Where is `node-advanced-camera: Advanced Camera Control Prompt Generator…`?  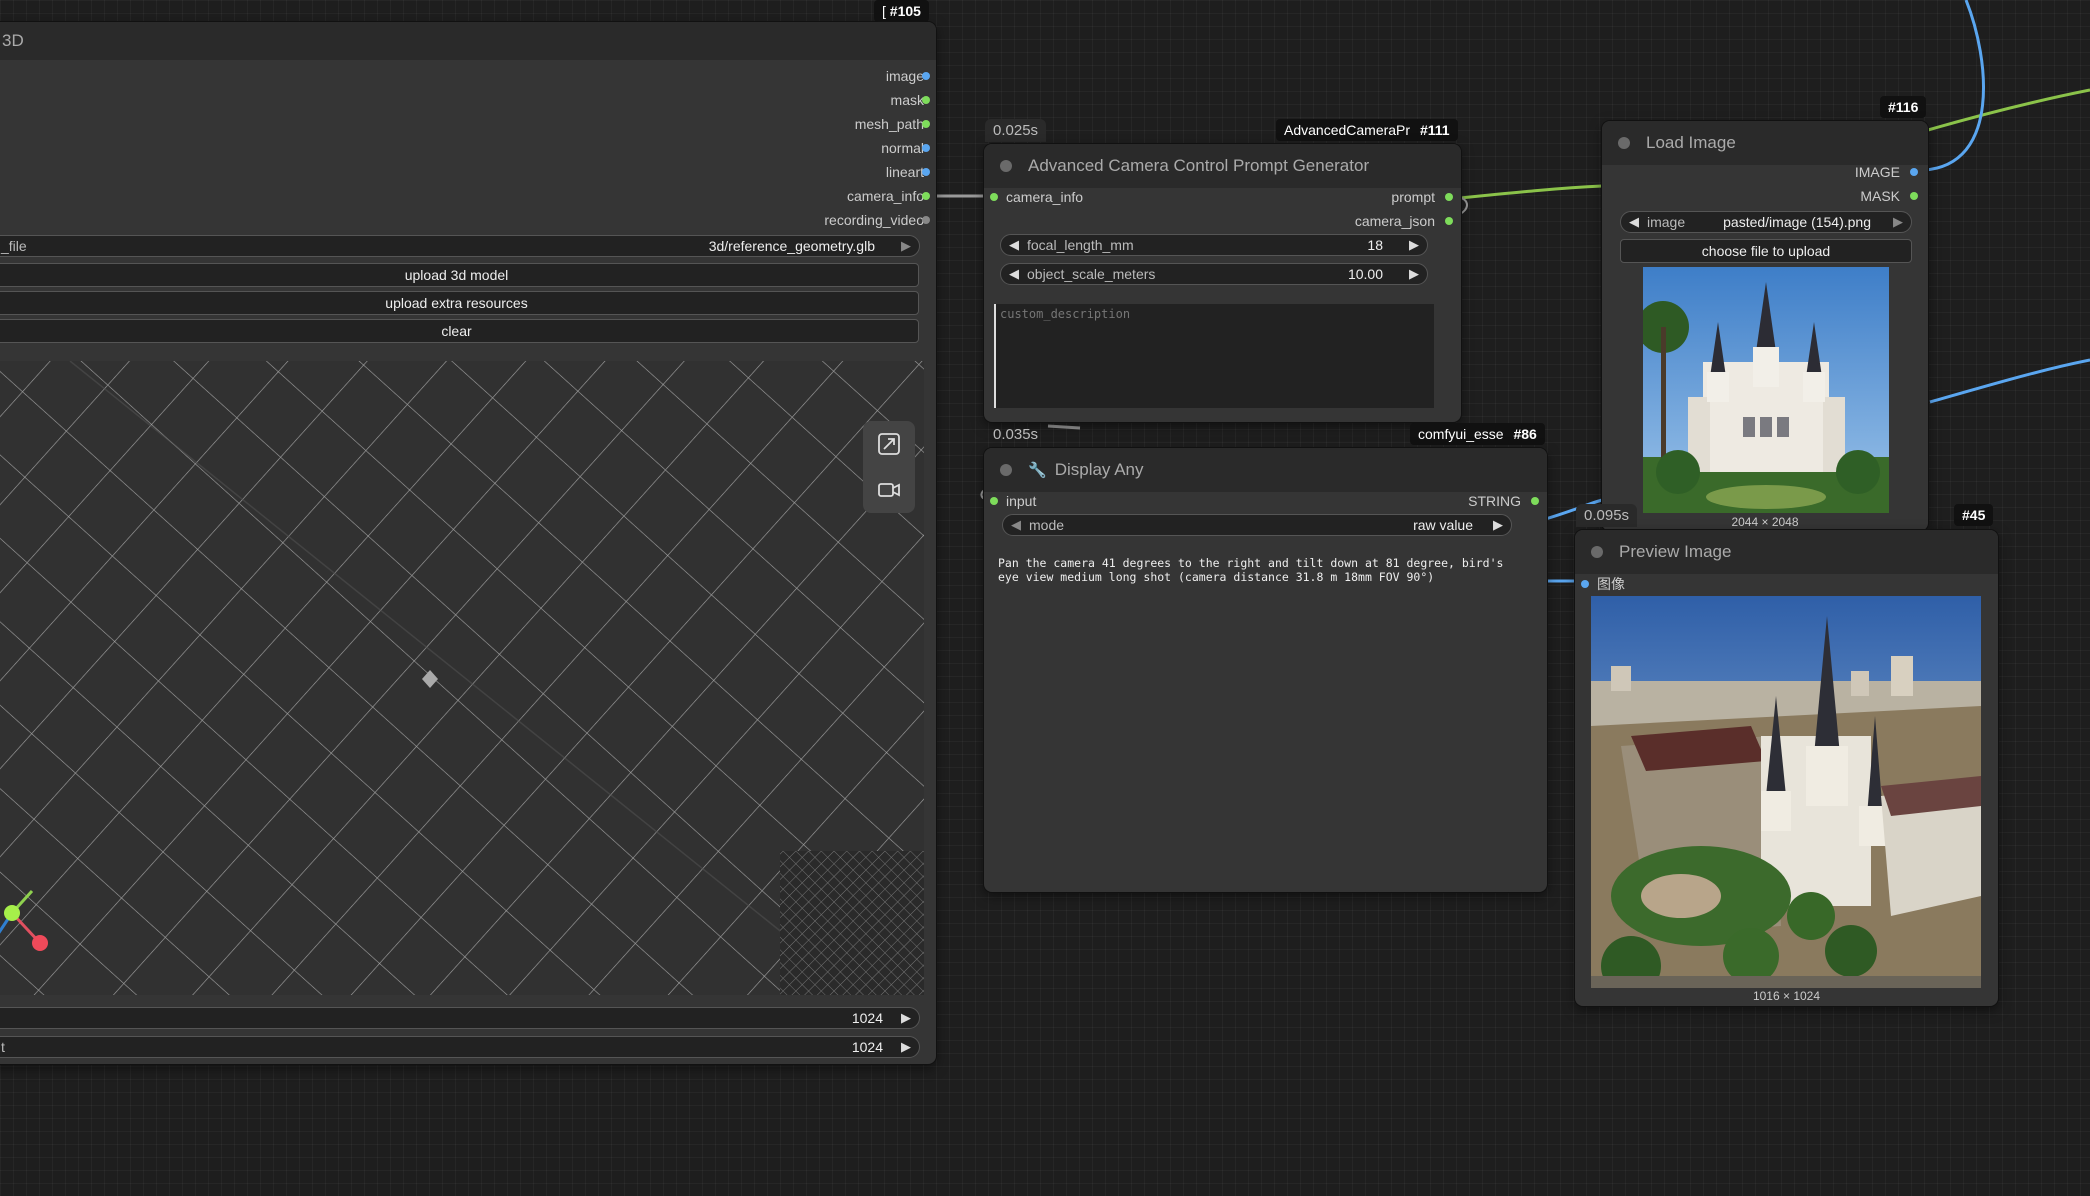 node-advanced-camera: Advanced Camera Control Prompt Generator… is located at coordinates (1222, 283).